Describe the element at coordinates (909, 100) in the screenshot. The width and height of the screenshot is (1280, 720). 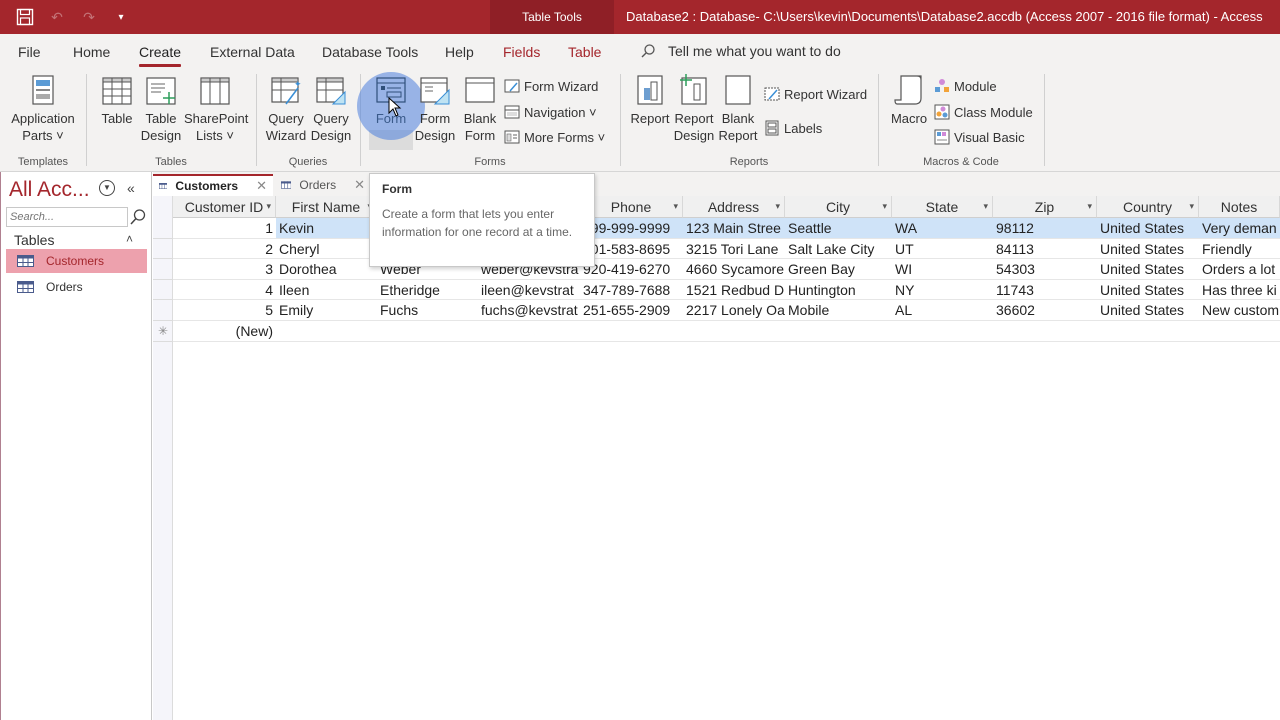
I see `macro-button: Macro` at that location.